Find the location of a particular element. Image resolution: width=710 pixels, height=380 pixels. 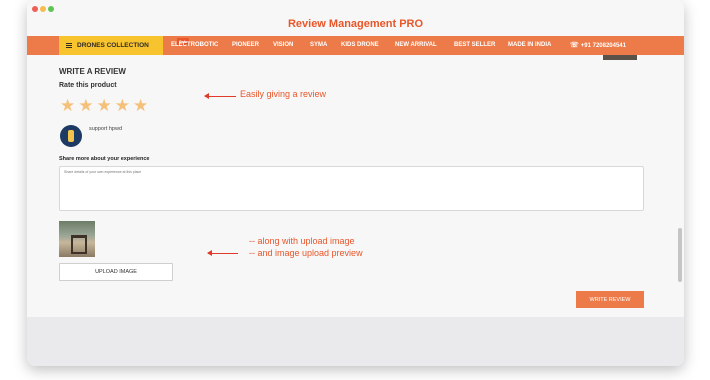

write-review-button: WRITE REVIEW is located at coordinates (610, 299).